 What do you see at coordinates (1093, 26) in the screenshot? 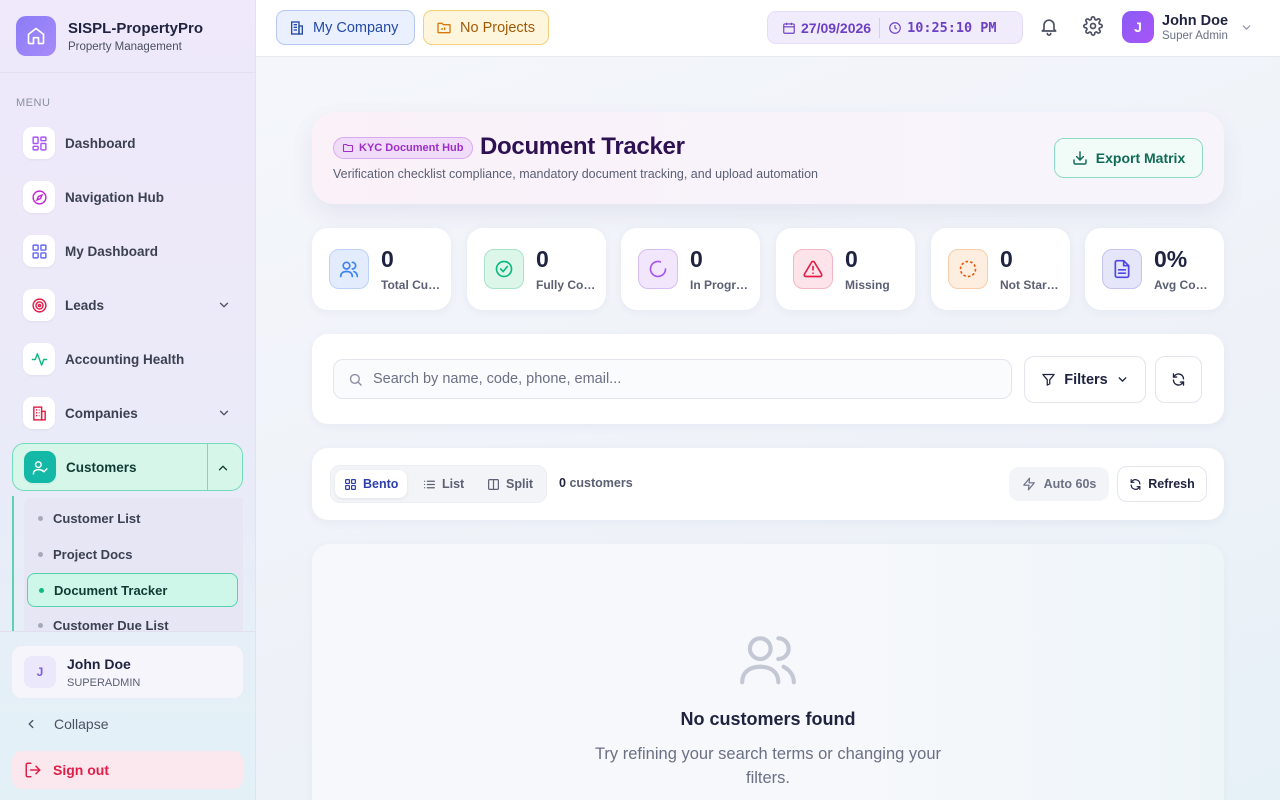
I see `gear-icon` at bounding box center [1093, 26].